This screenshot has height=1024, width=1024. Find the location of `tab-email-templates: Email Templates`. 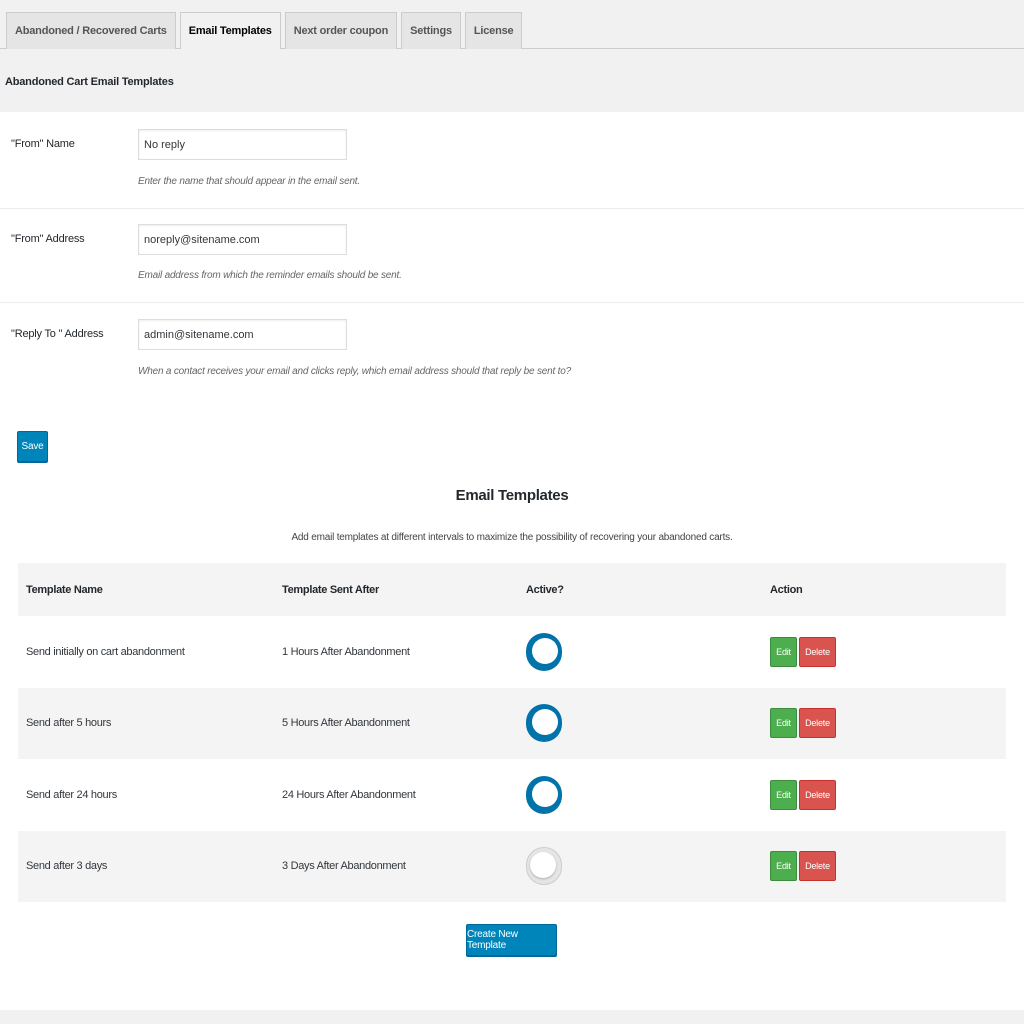

tab-email-templates: Email Templates is located at coordinates (230, 30).